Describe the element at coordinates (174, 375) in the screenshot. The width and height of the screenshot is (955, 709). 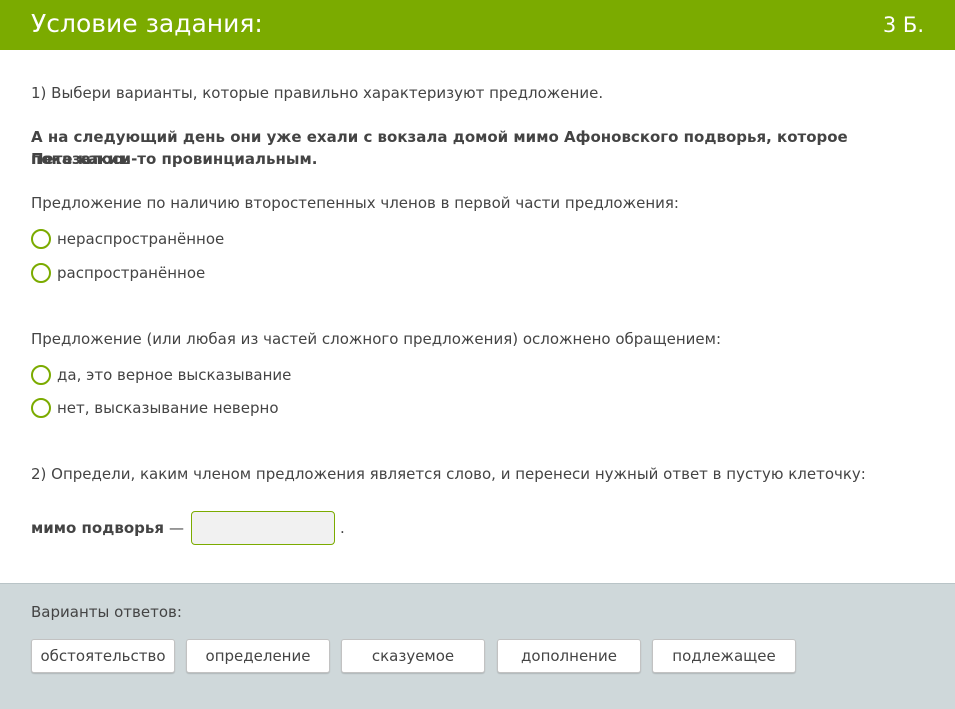
I see `radio-label: да, это верное высказывание` at that location.